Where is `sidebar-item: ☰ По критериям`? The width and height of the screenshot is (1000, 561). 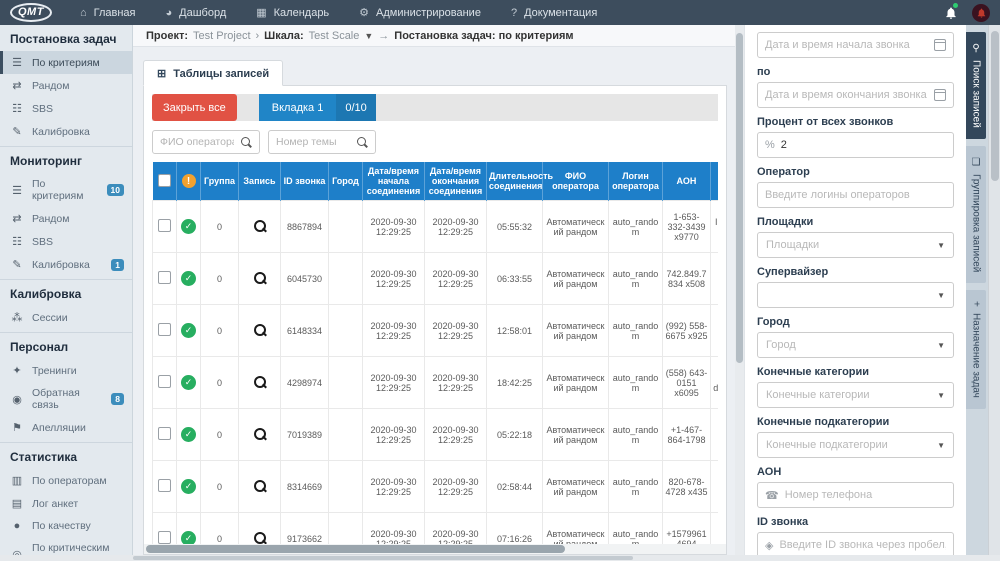 sidebar-item: ☰ По критериям is located at coordinates (66, 62).